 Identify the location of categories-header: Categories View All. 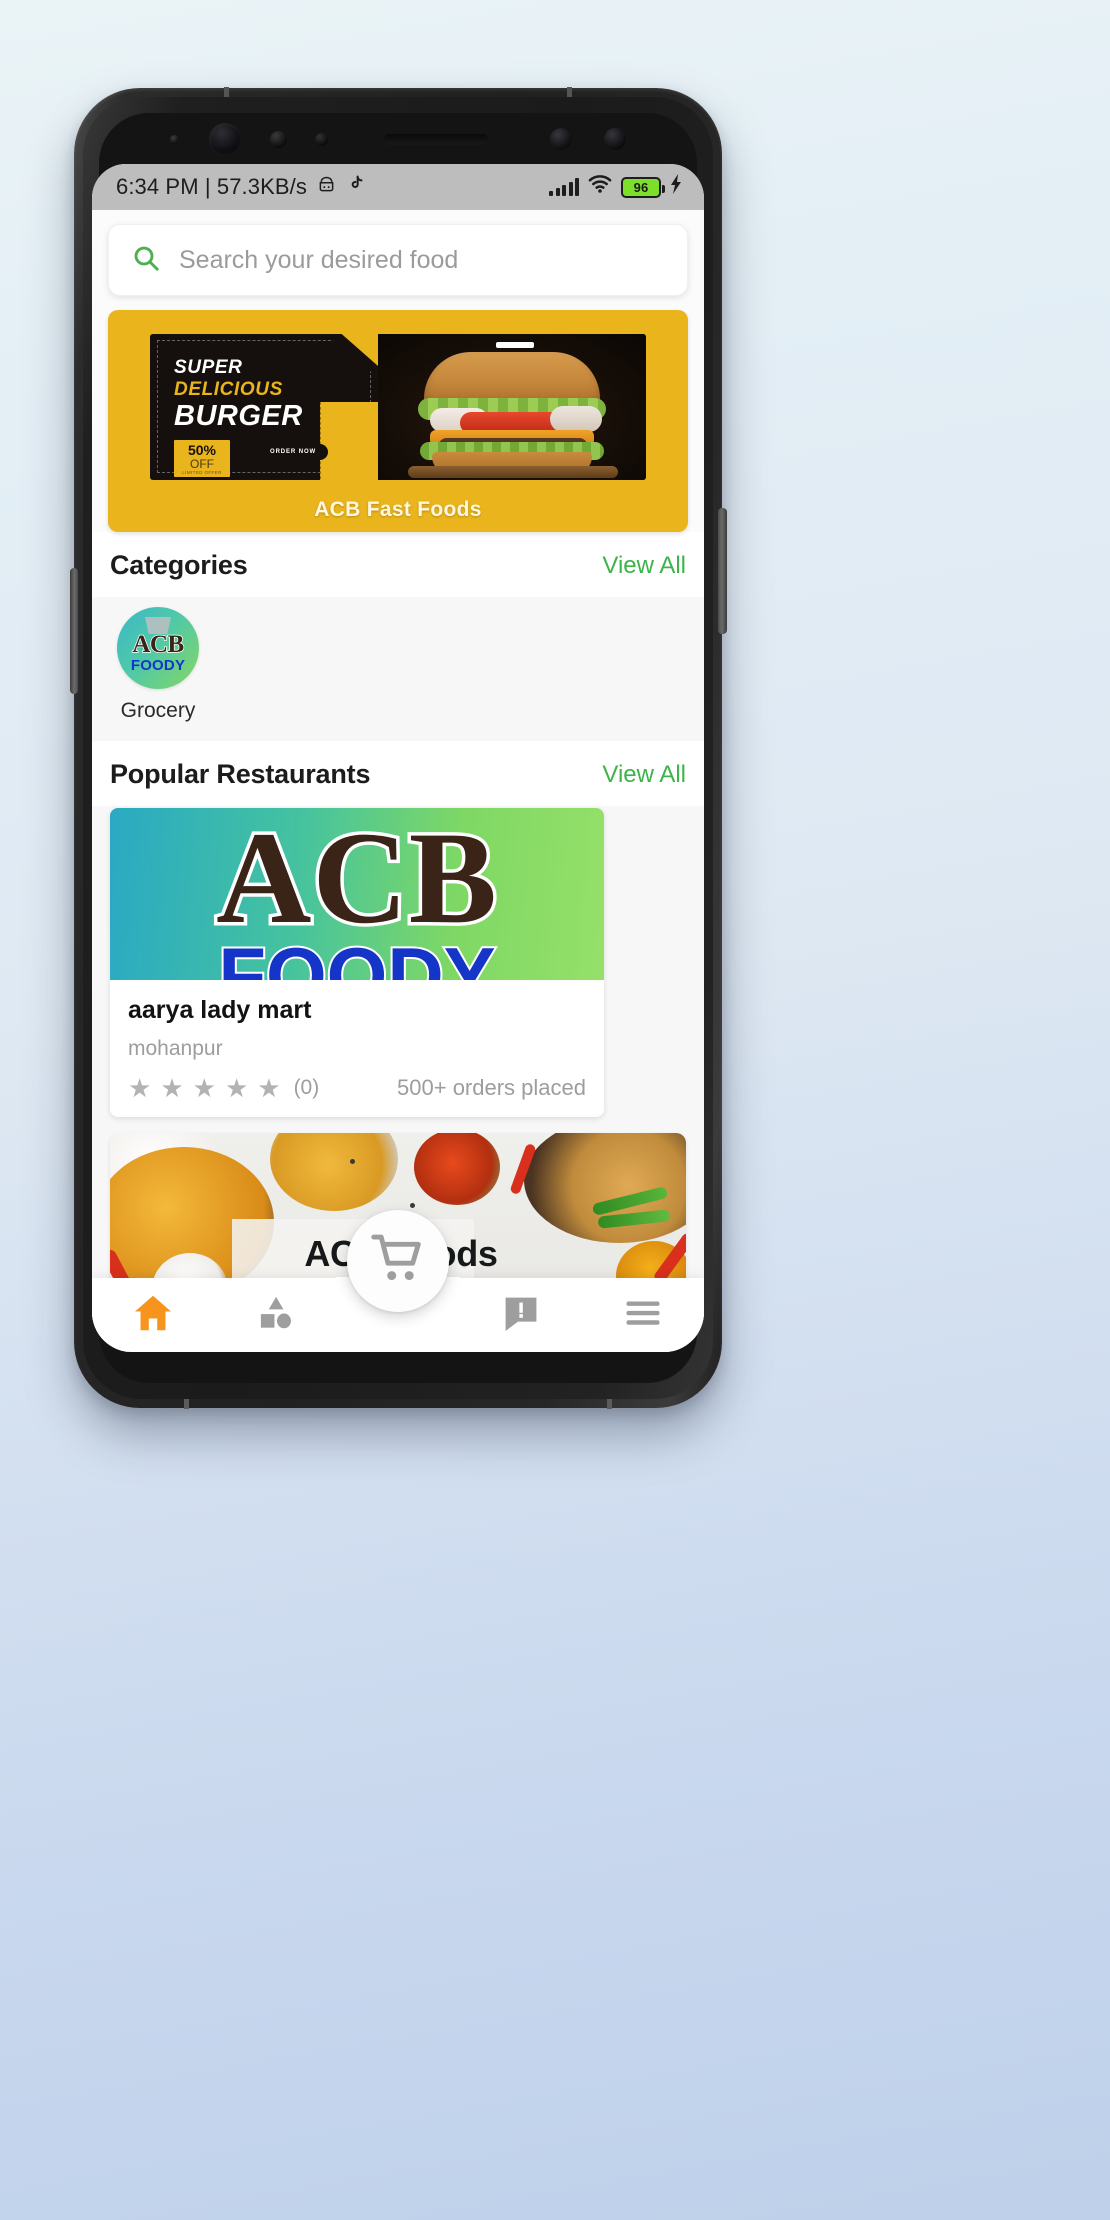
(398, 564).